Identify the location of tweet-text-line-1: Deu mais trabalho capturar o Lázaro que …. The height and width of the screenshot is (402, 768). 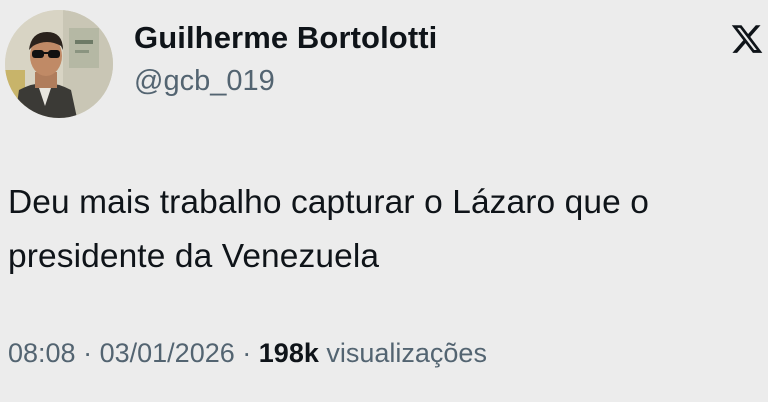
(328, 202).